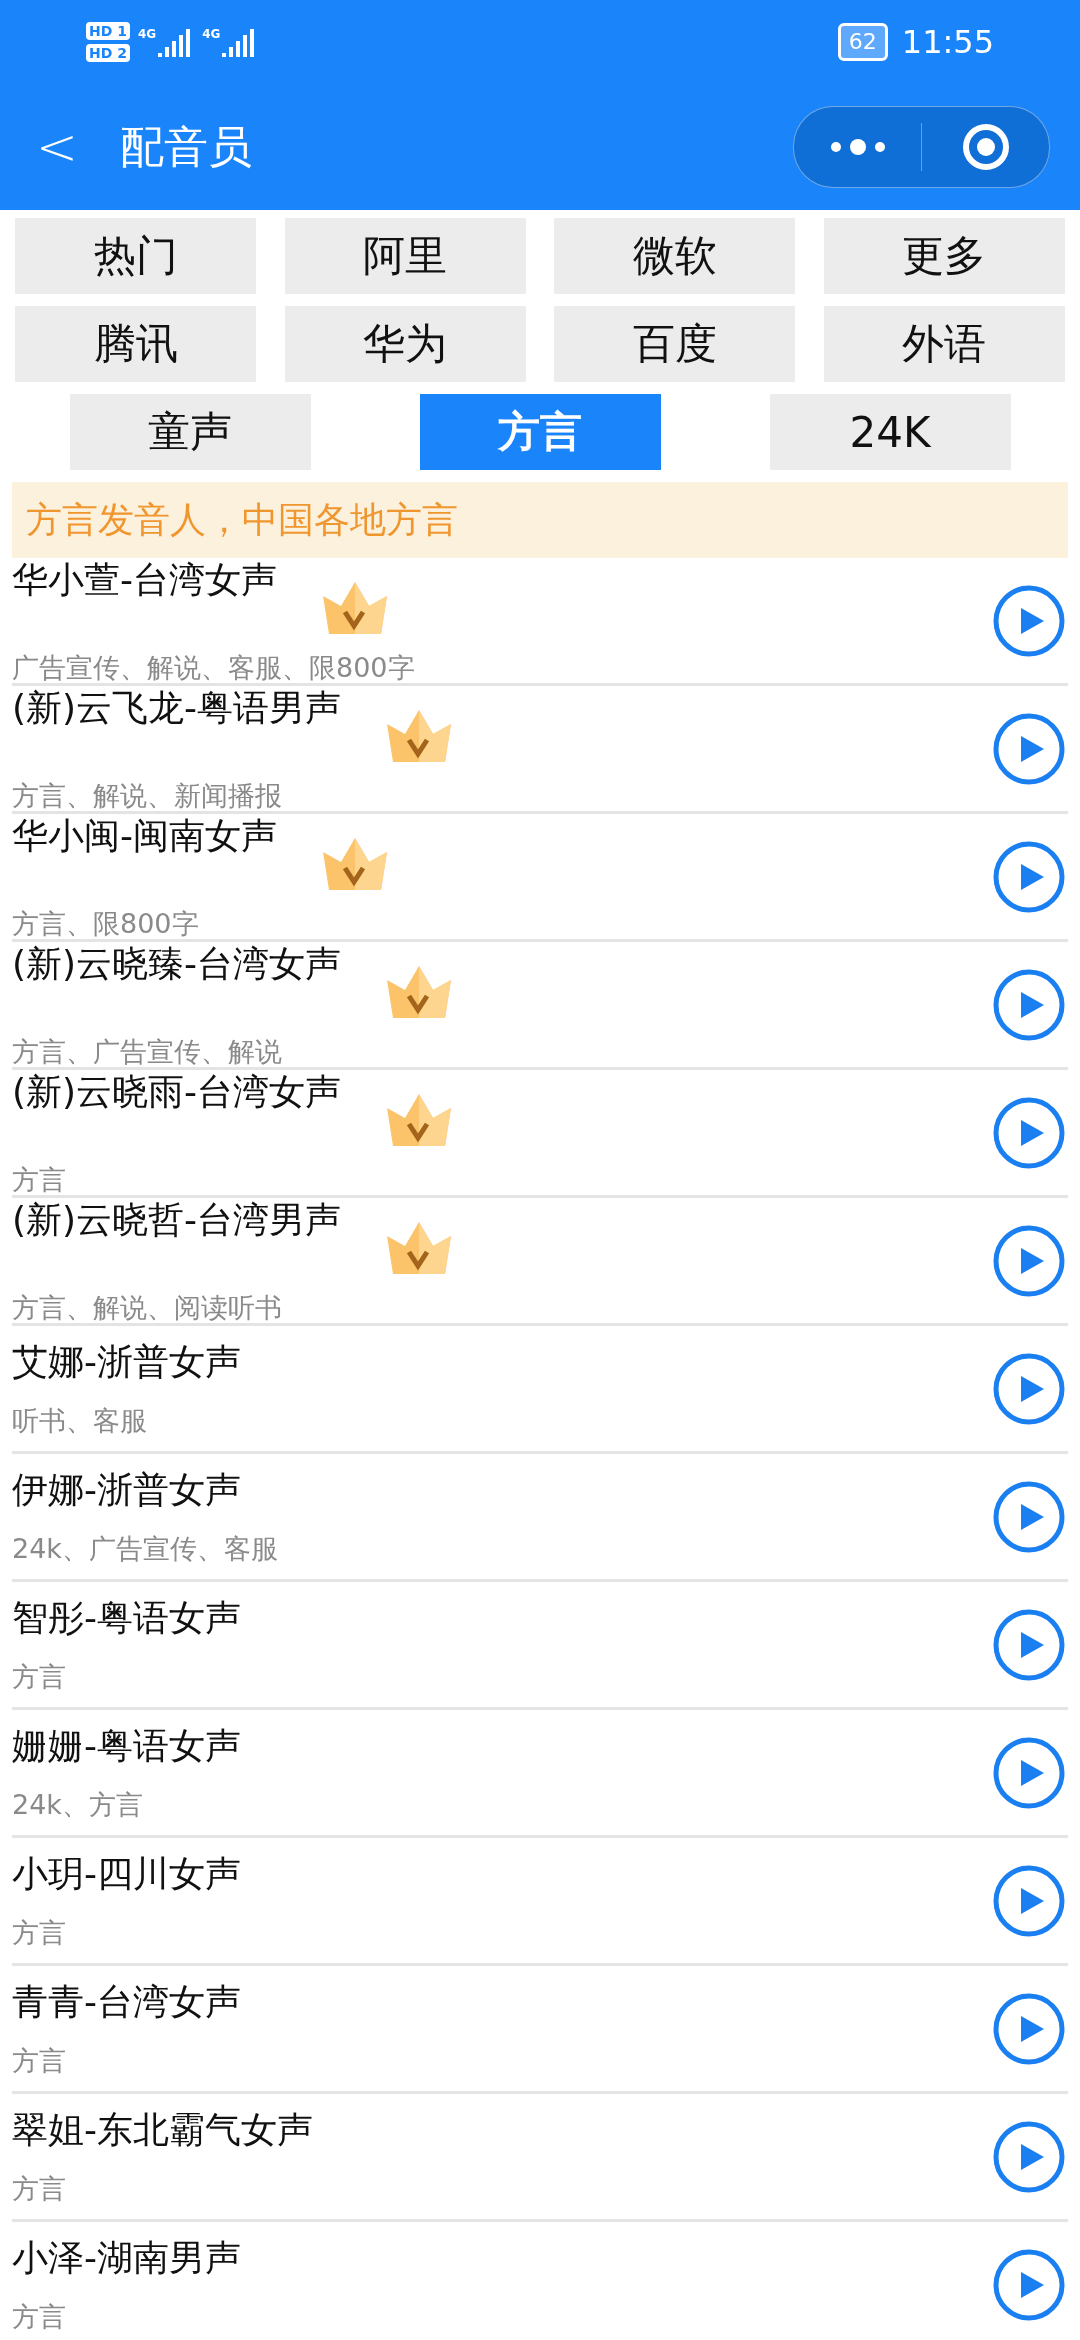 The width and height of the screenshot is (1080, 2340). I want to click on voice-tags: 方言、广告宣传、解说, so click(502, 1051).